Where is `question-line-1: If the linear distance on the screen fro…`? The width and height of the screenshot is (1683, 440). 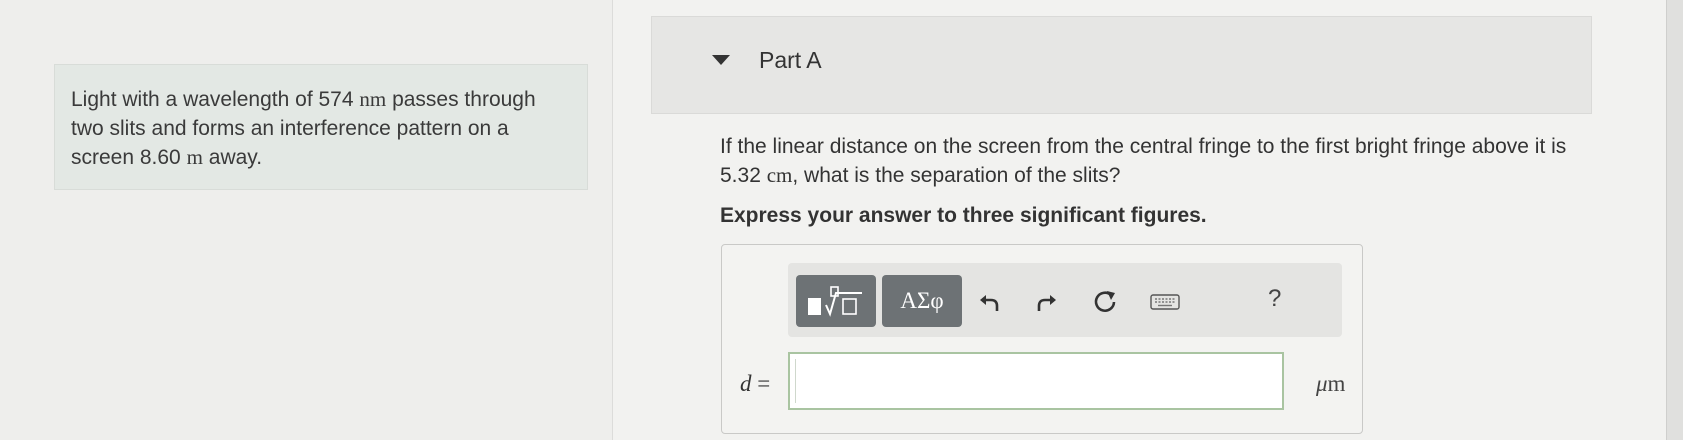
question-line-1: If the linear distance on the screen fro… is located at coordinates (1143, 146).